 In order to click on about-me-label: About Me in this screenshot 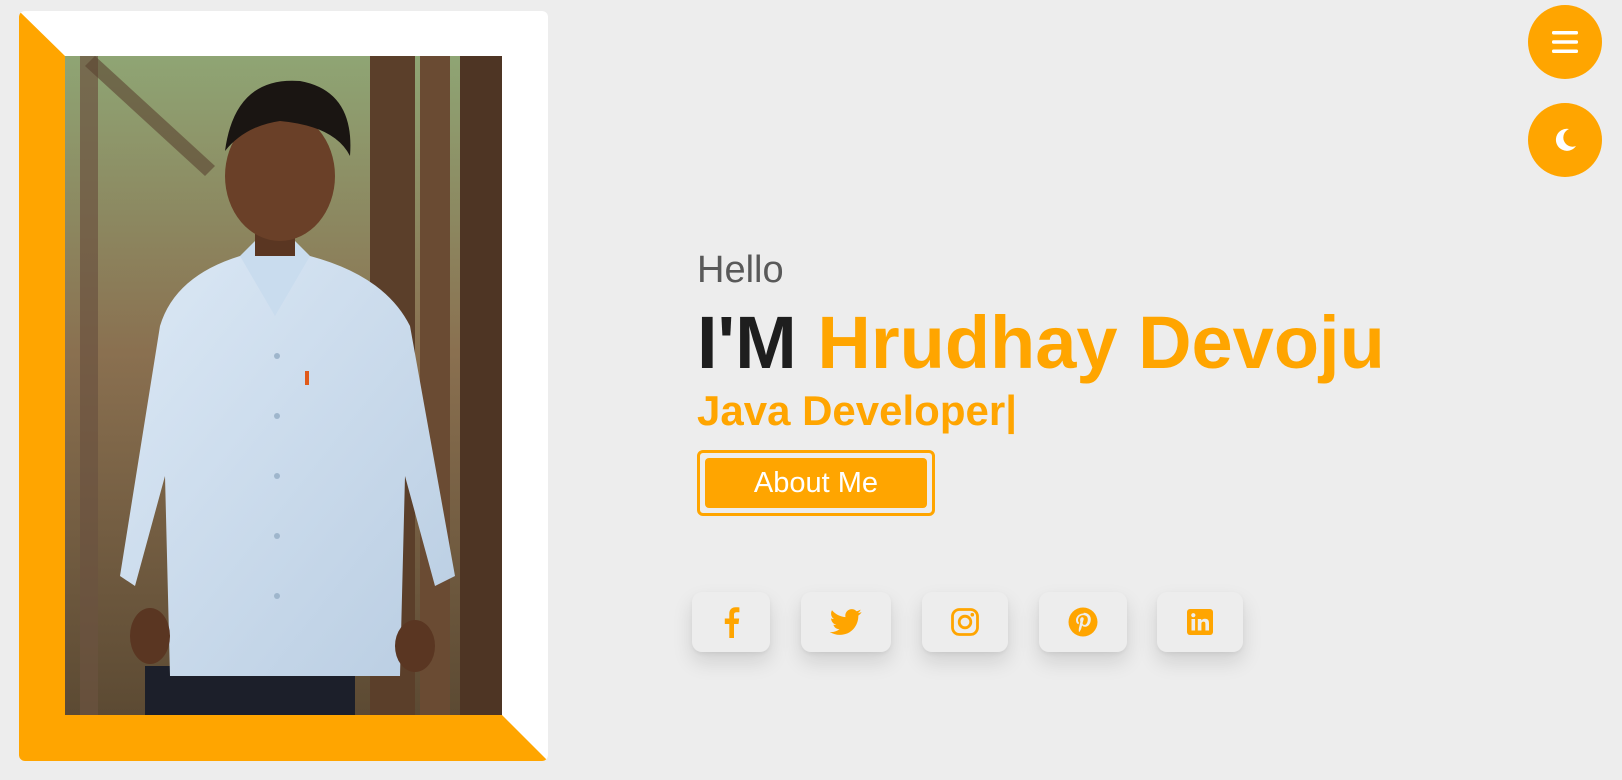, I will do `click(816, 482)`.